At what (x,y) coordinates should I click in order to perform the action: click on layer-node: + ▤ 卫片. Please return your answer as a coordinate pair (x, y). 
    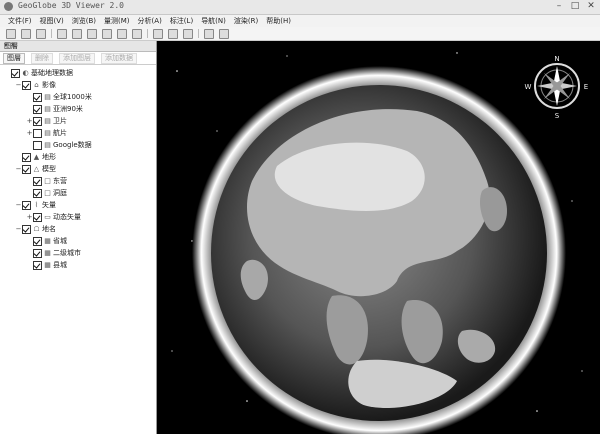
    Looking at the image, I should click on (46, 121).